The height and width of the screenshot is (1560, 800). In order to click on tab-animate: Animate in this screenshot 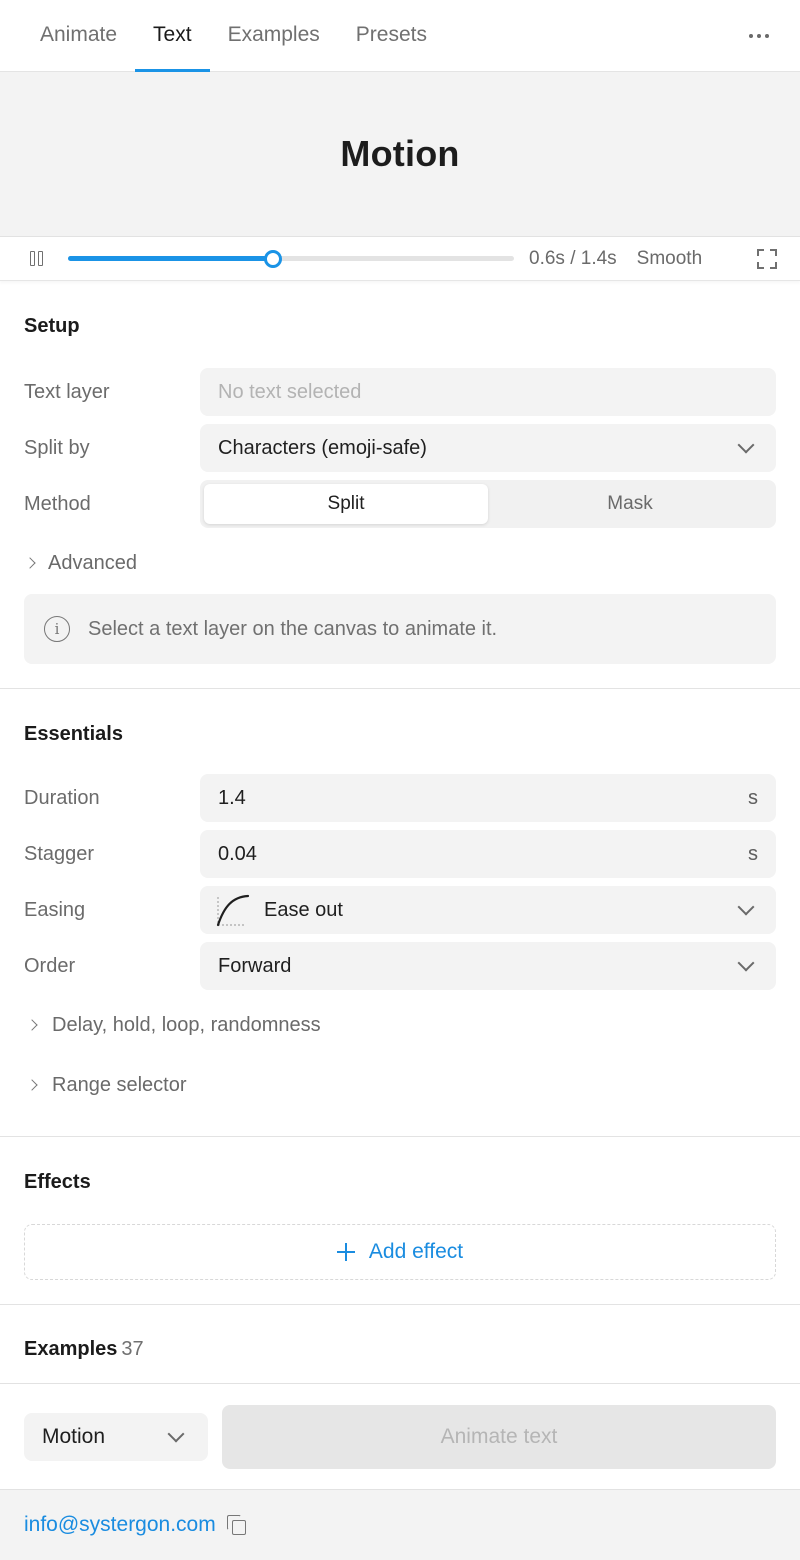, I will do `click(78, 35)`.